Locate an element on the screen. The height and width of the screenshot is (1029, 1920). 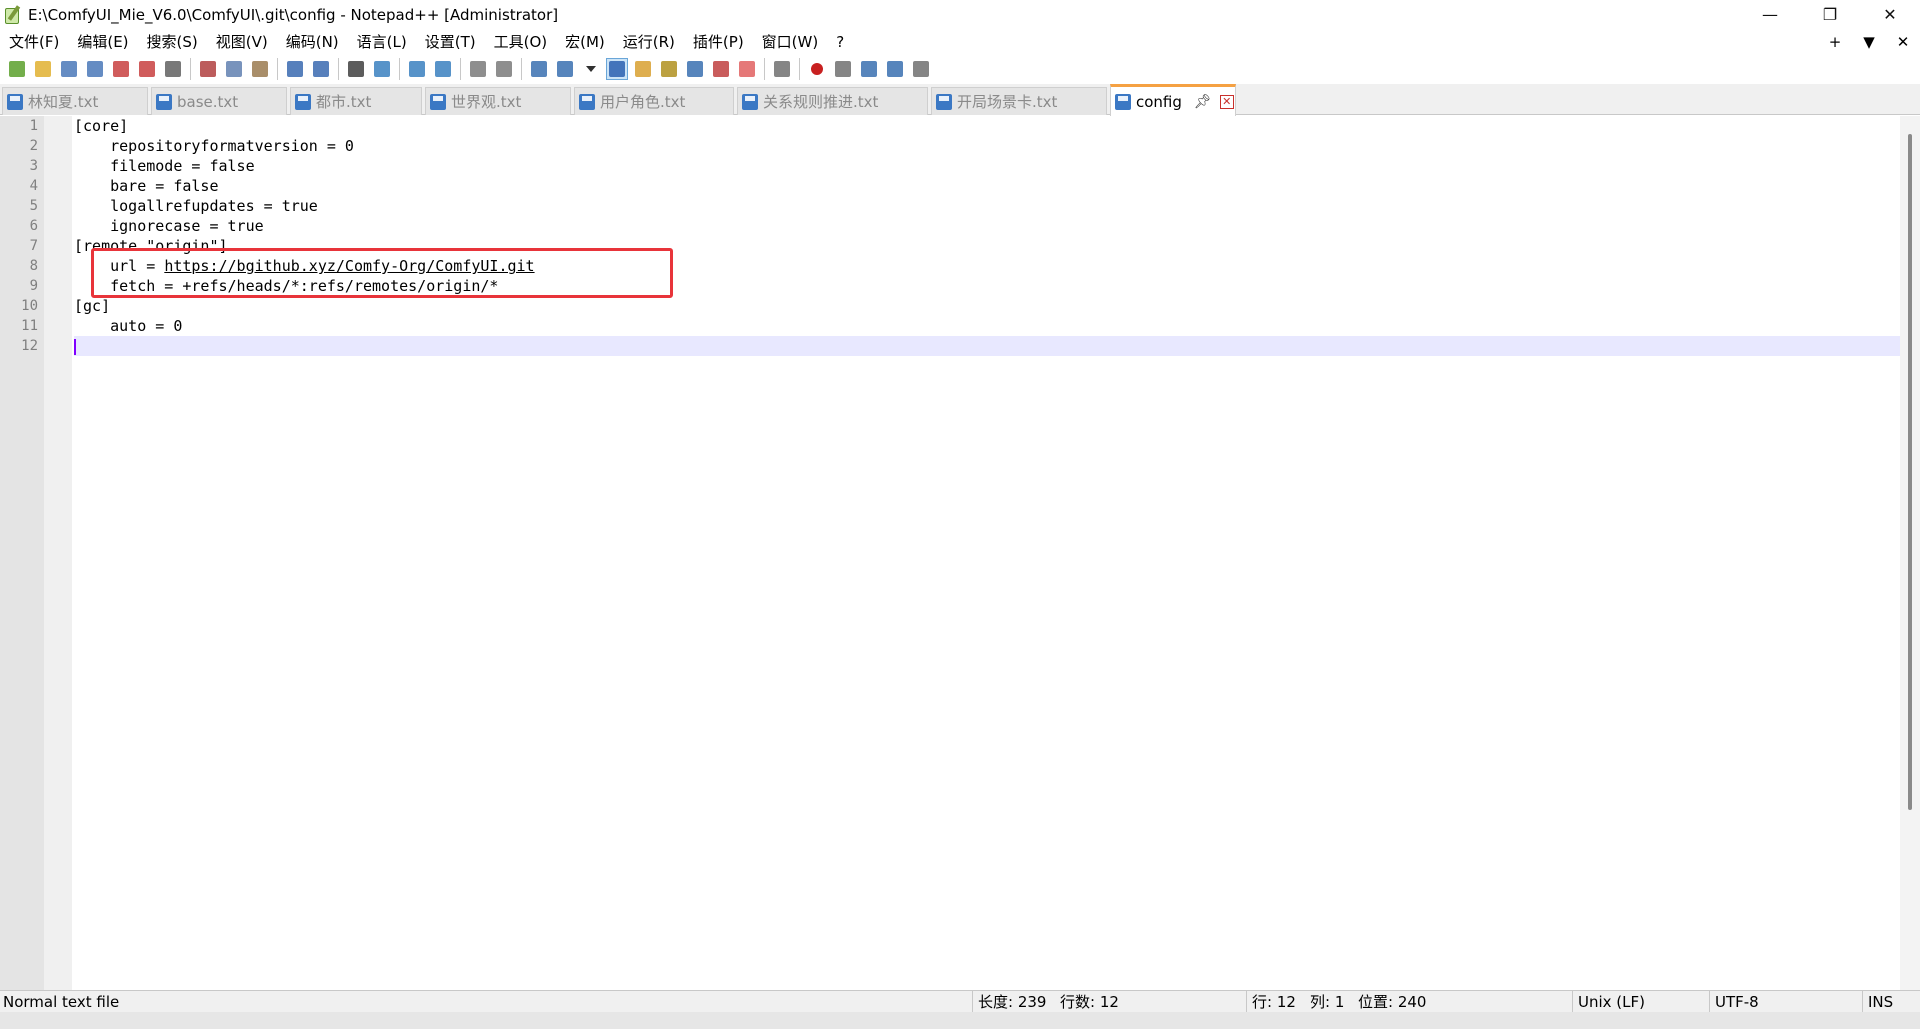
fold-margin is located at coordinates (58, 553).